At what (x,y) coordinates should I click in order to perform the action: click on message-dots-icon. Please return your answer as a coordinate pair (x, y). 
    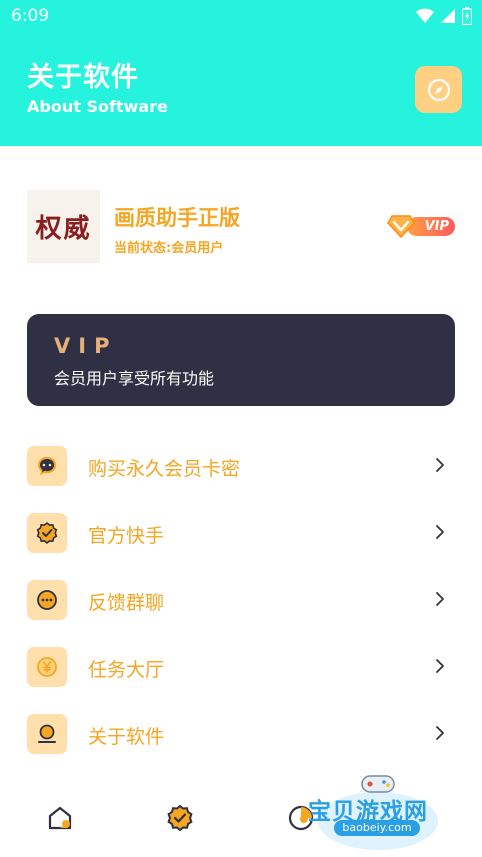
    Looking at the image, I should click on (47, 600).